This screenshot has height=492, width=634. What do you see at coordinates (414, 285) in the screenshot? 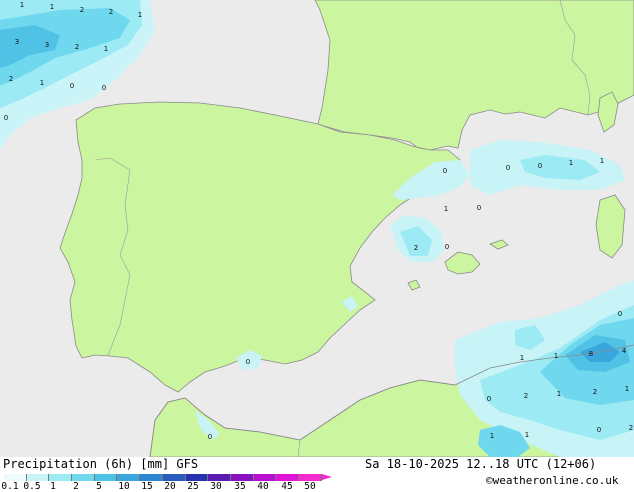
I see `land-ibiza` at bounding box center [414, 285].